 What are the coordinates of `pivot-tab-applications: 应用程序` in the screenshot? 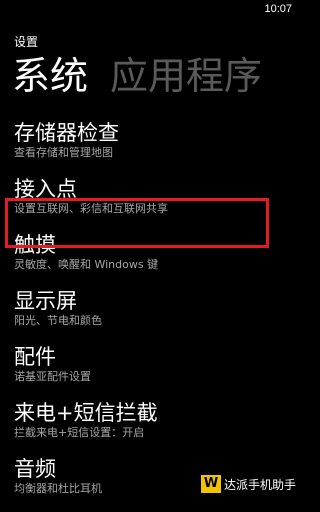 It's located at (186, 76).